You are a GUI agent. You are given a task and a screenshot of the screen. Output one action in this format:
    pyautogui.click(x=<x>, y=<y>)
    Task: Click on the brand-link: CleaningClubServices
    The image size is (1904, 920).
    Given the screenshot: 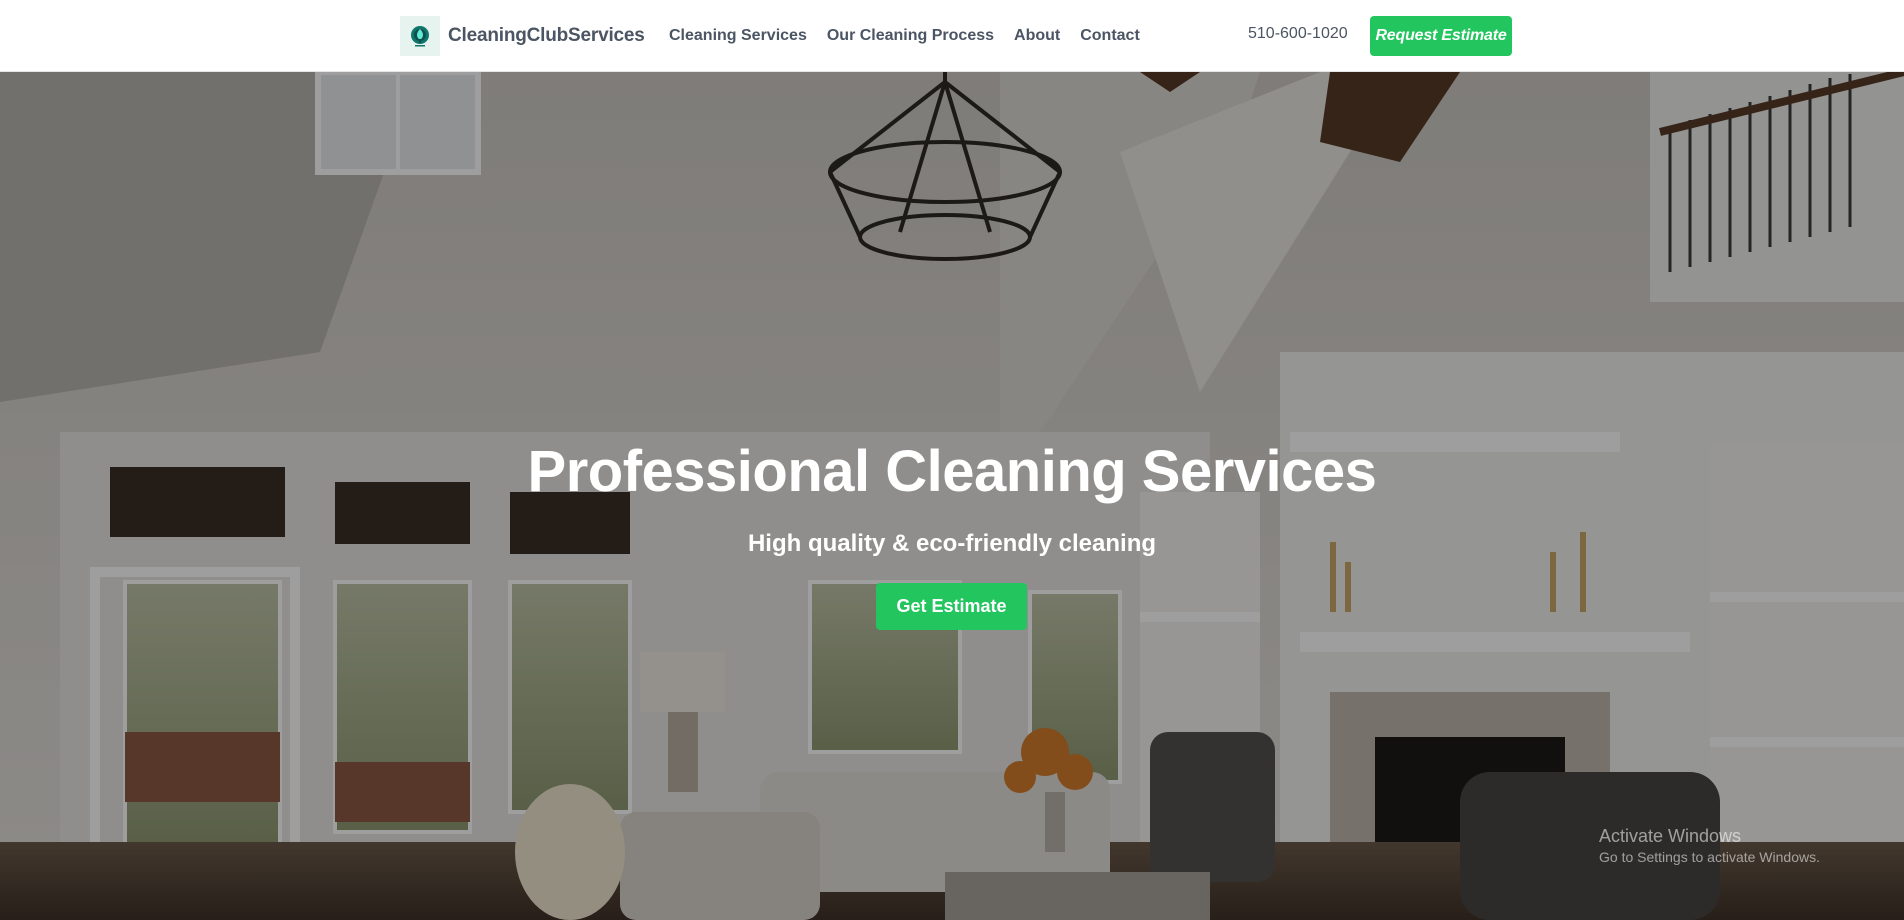 What is the action you would take?
    pyautogui.click(x=522, y=36)
    